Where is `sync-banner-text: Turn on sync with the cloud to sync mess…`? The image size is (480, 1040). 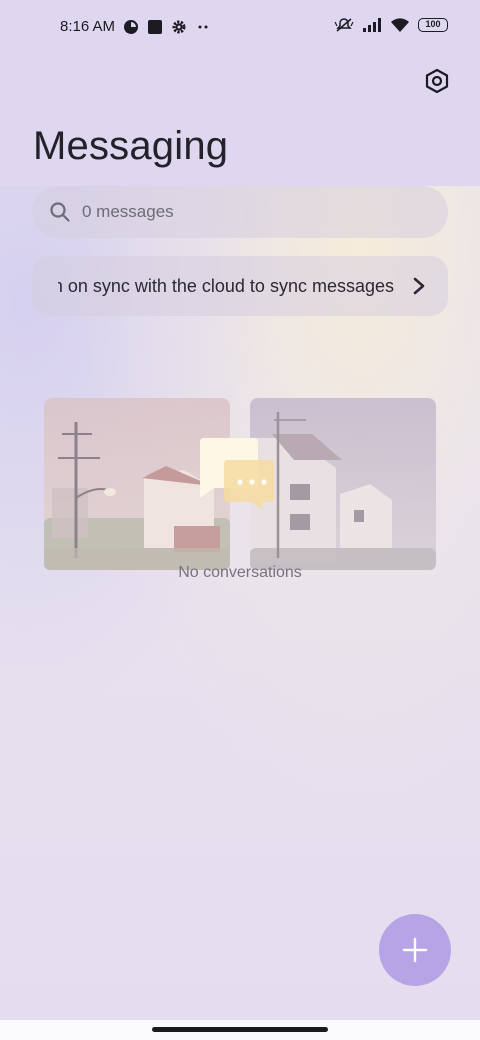 sync-banner-text: Turn on sync with the cloud to sync mess… is located at coordinates (226, 286).